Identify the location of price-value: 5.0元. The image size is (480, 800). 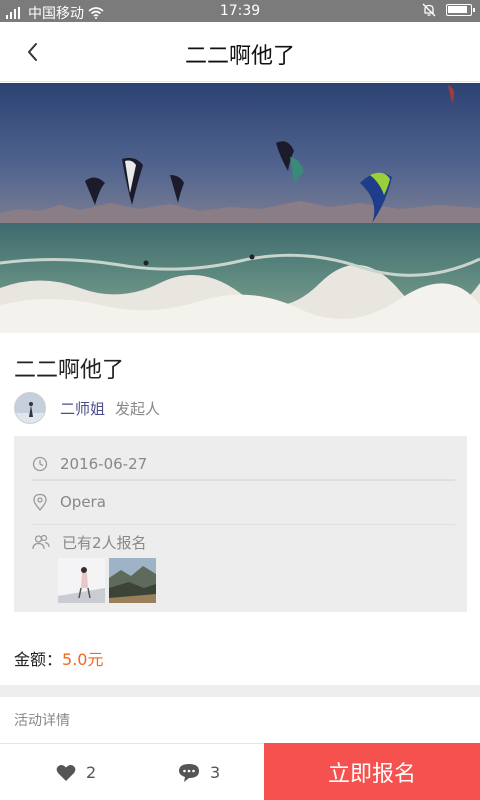
(83, 659).